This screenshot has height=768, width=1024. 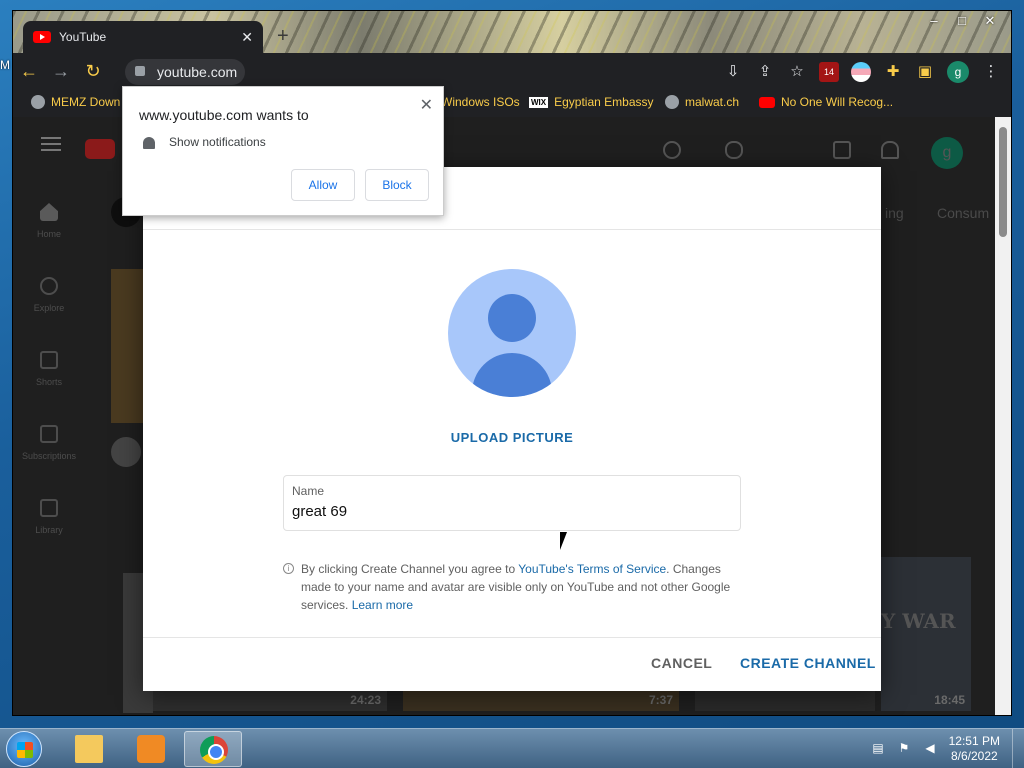 I want to click on sidebar-label: Shorts, so click(x=48, y=382).